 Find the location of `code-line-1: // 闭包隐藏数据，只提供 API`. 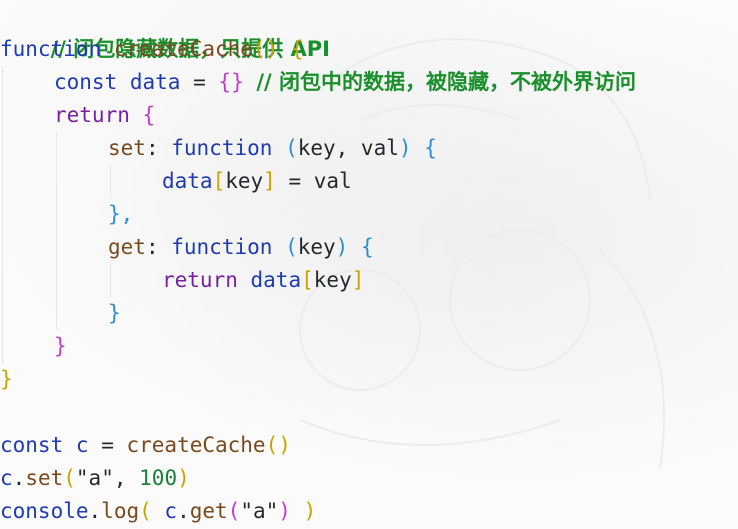

code-line-1: // 闭包隐藏数据，只提供 API is located at coordinates (165, 30).